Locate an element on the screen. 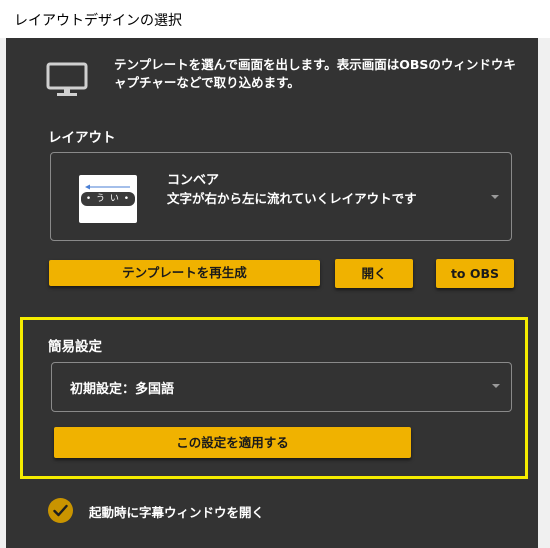 This screenshot has width=550, height=548. to-obs-button: to OBS is located at coordinates (475, 273).